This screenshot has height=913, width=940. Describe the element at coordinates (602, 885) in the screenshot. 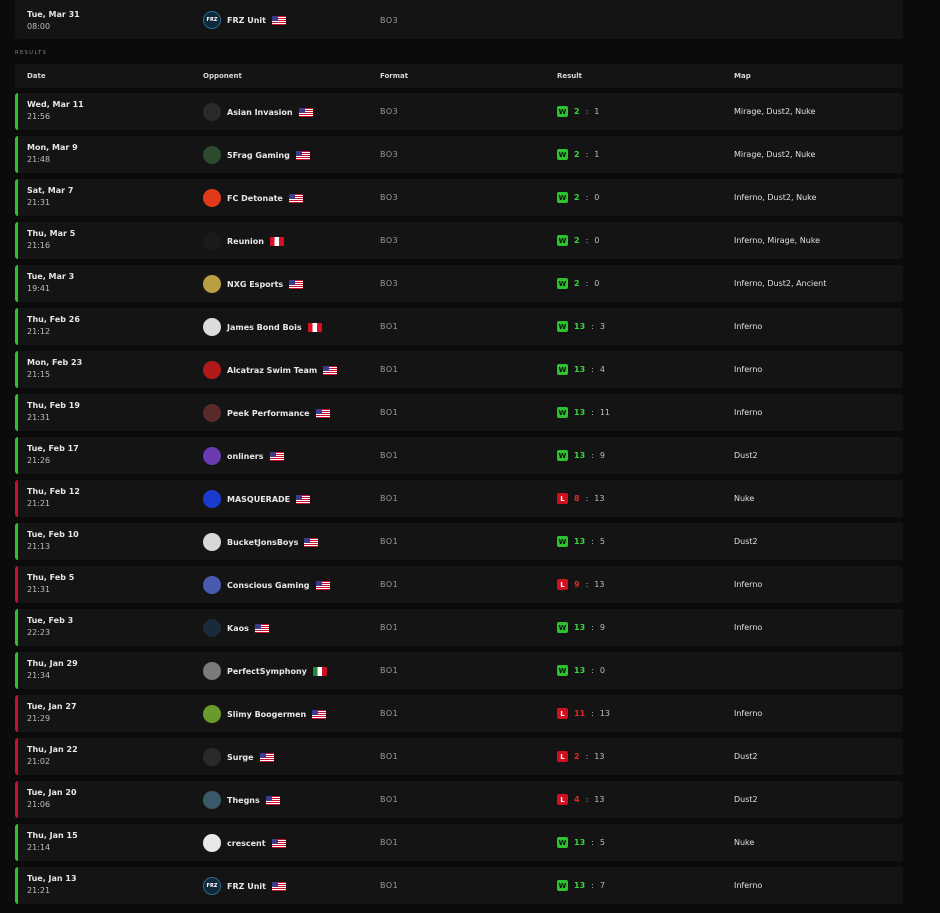

I see `opponent-score: 7` at that location.